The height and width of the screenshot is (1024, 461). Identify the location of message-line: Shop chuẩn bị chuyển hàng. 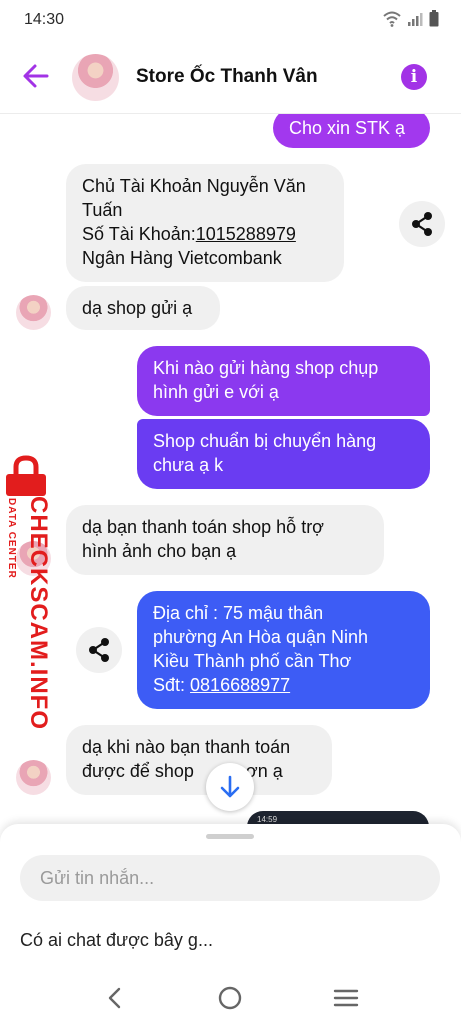
(265, 441).